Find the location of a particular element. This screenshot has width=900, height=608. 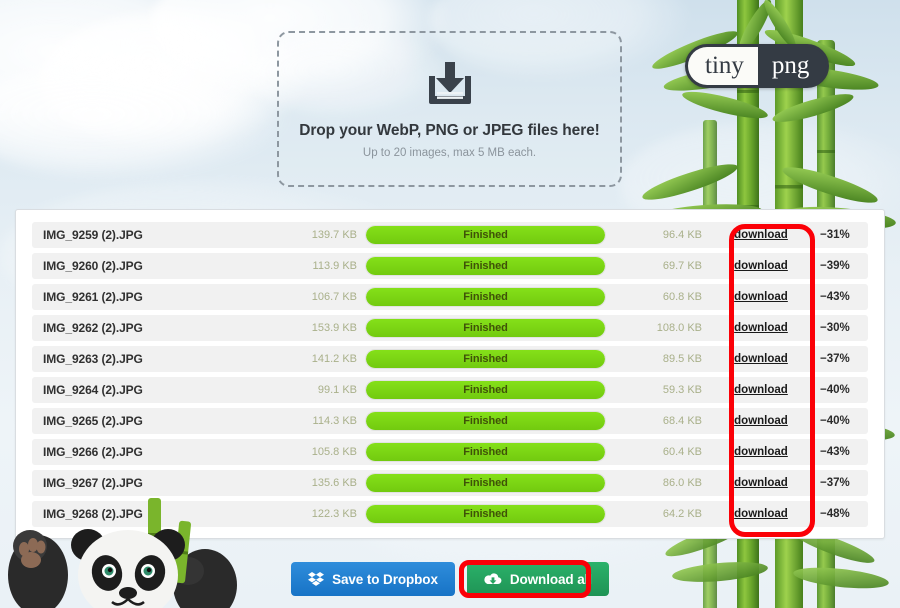

original-size: 141.2 KB is located at coordinates (334, 359).